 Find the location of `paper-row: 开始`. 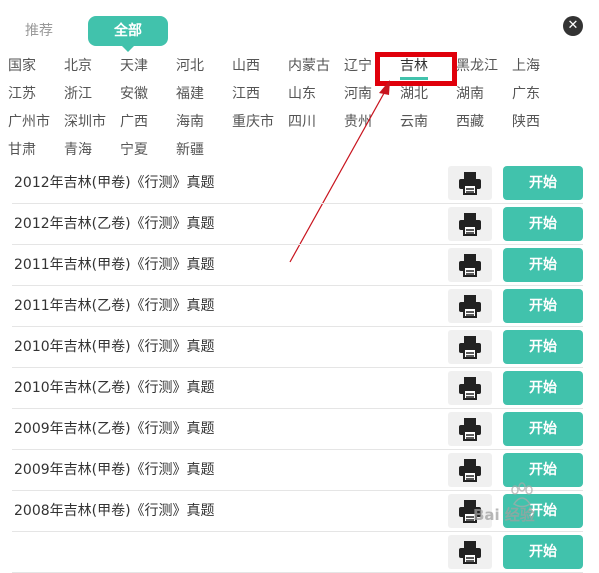

paper-row: 开始 is located at coordinates (297, 552).